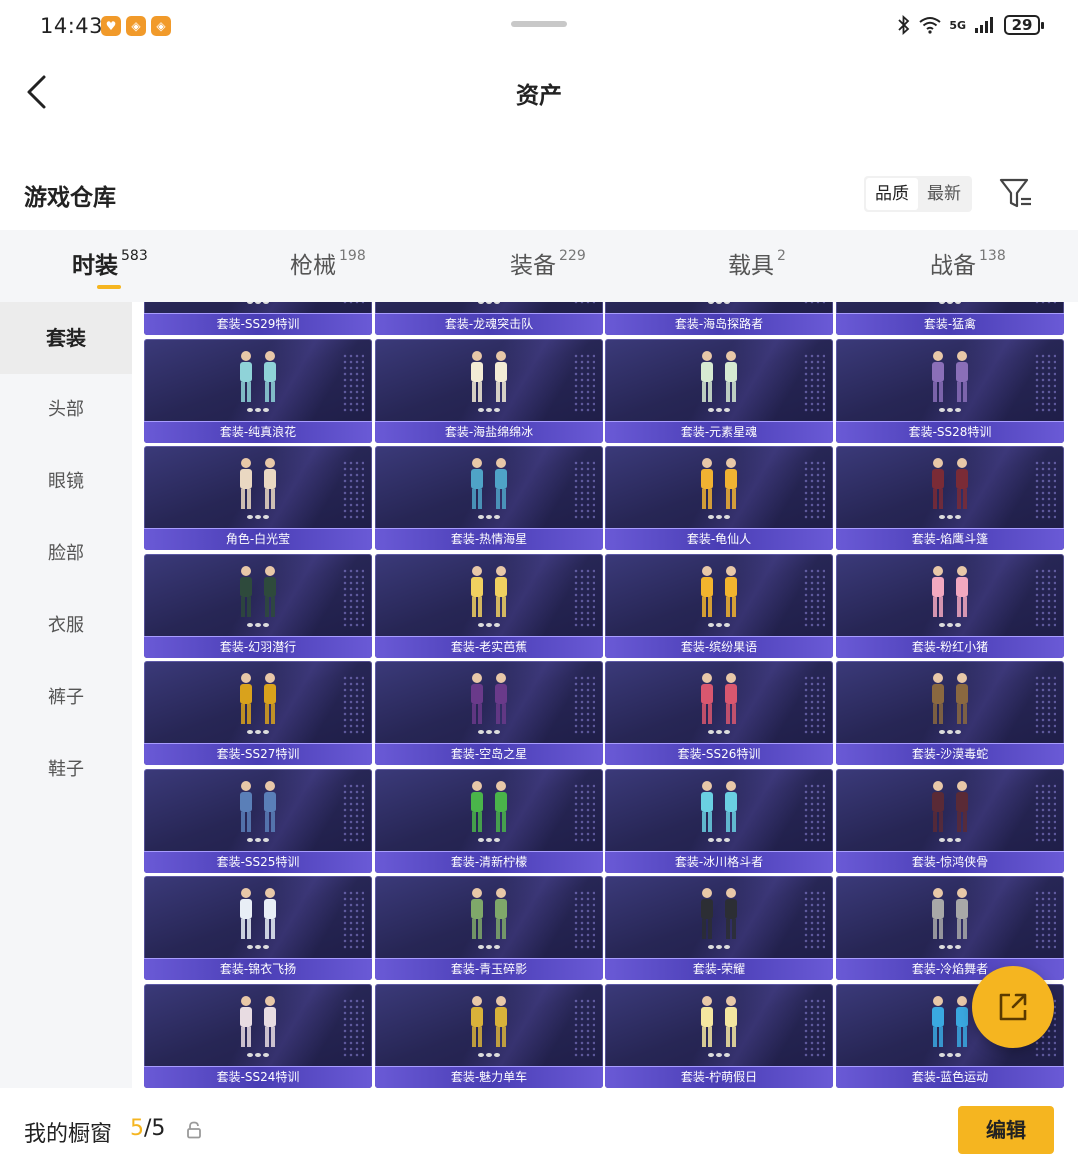  I want to click on filter-button, so click(1016, 194).